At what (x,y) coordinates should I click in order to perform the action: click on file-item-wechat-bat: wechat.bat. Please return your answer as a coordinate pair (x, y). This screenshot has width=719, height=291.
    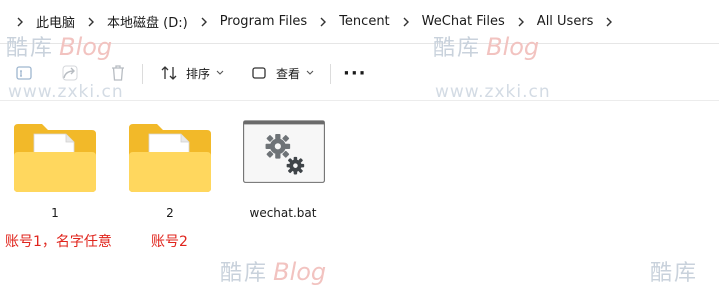
    Looking at the image, I should click on (283, 166).